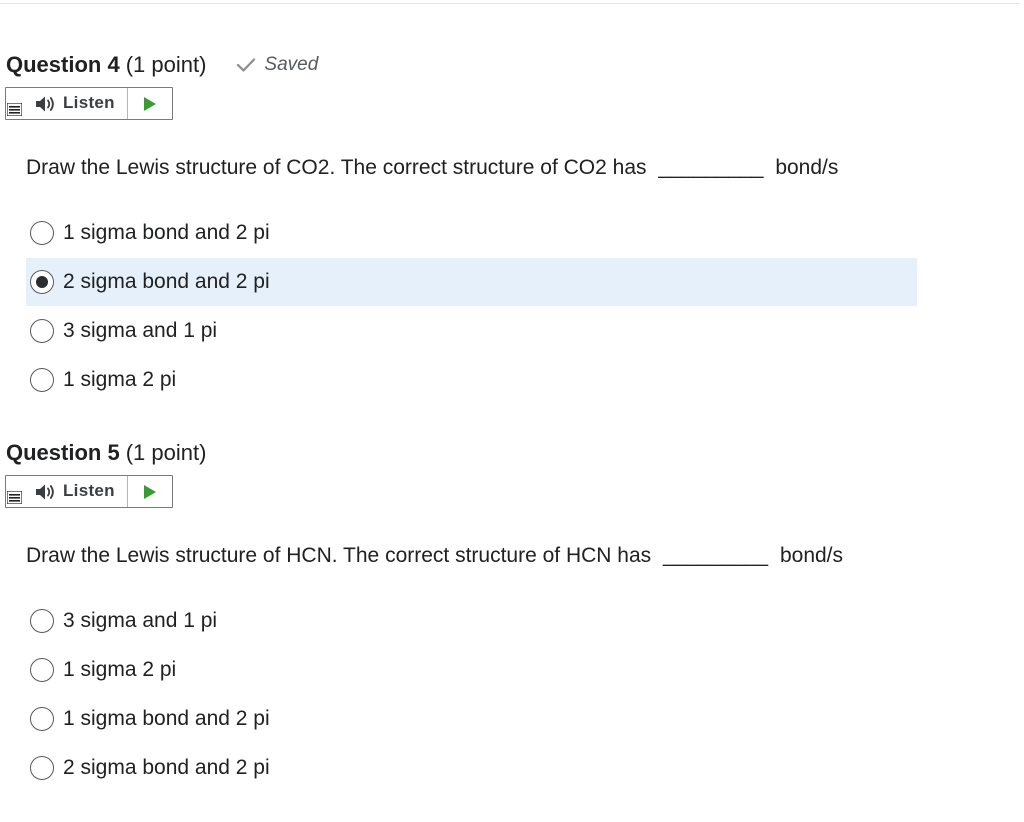  I want to click on question-title: Question 4, so click(63, 64).